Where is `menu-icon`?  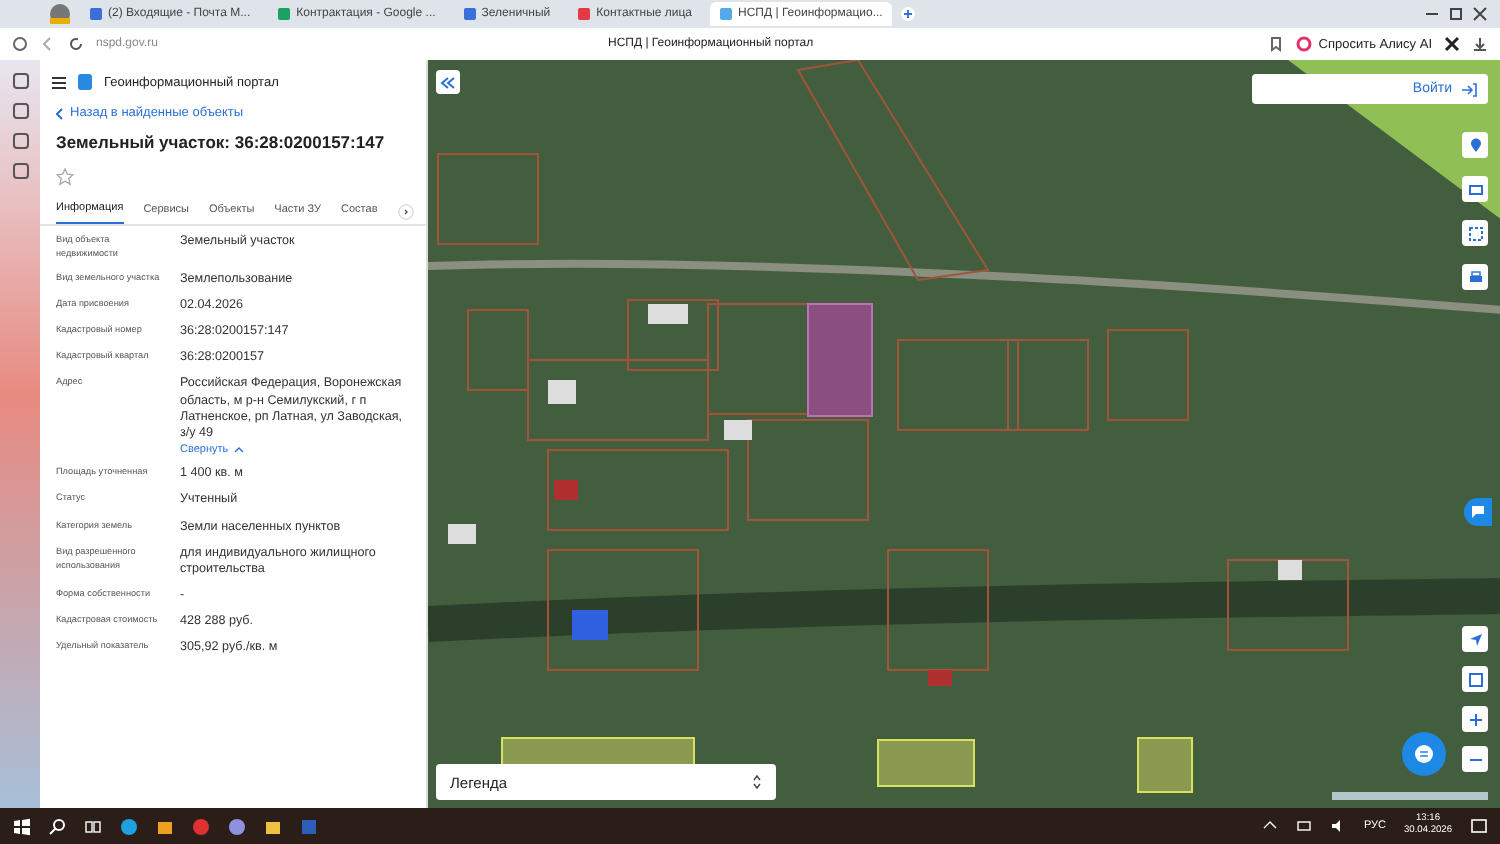
menu-icon is located at coordinates (59, 82).